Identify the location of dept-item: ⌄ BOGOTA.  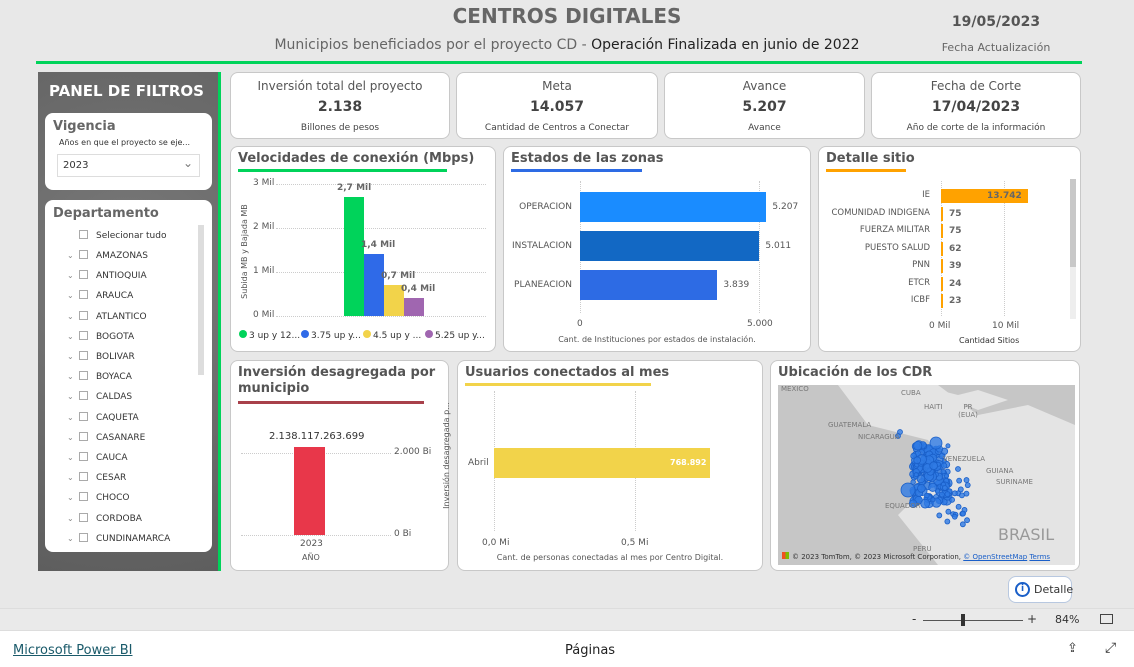
(100, 336).